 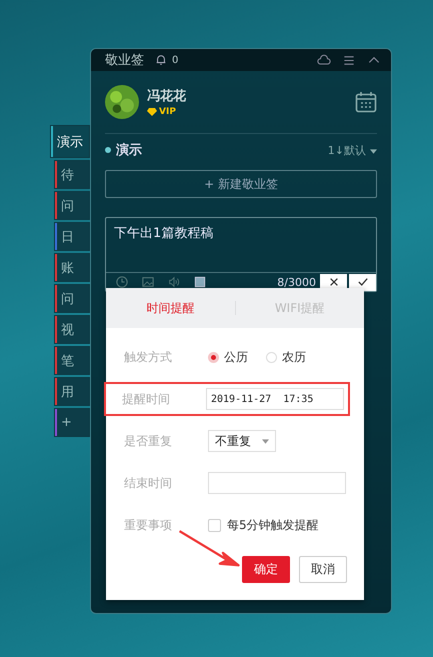 What do you see at coordinates (129, 150) in the screenshot?
I see `category-name: 演示` at bounding box center [129, 150].